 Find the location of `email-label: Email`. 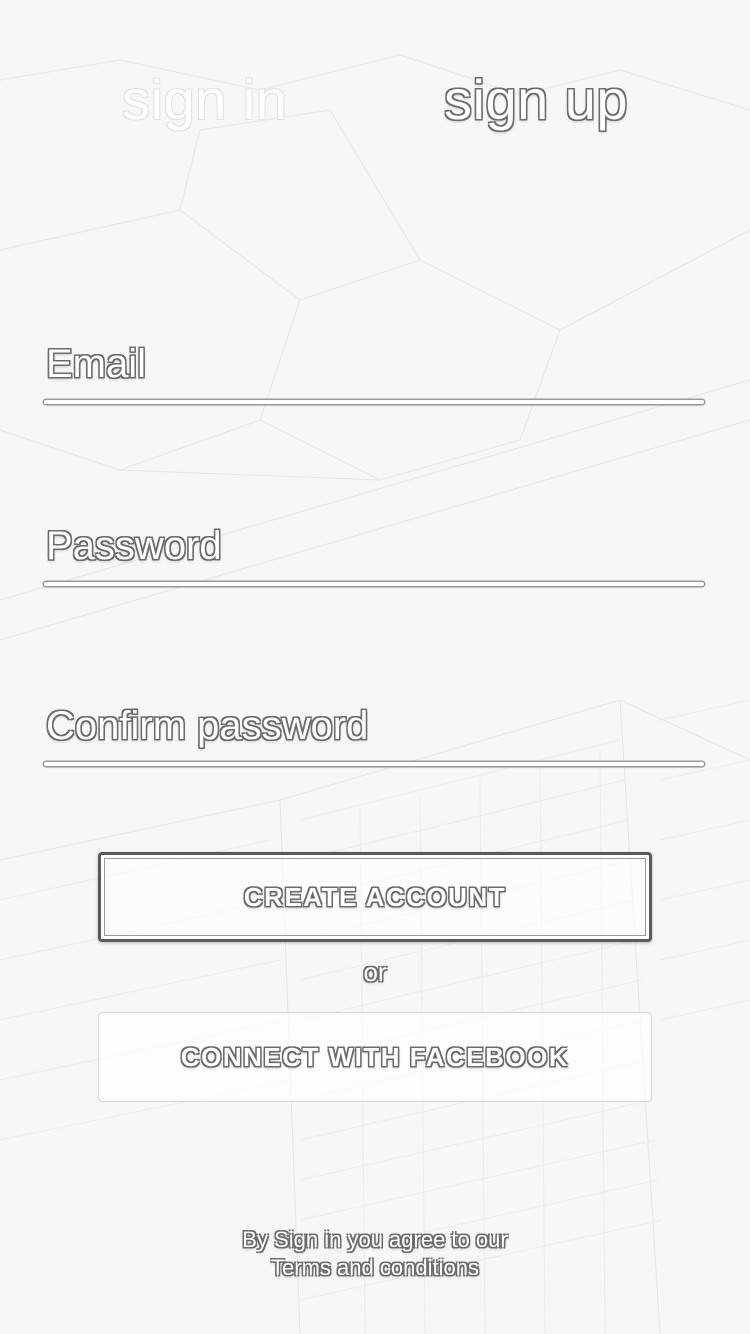

email-label: Email is located at coordinates (96, 364).